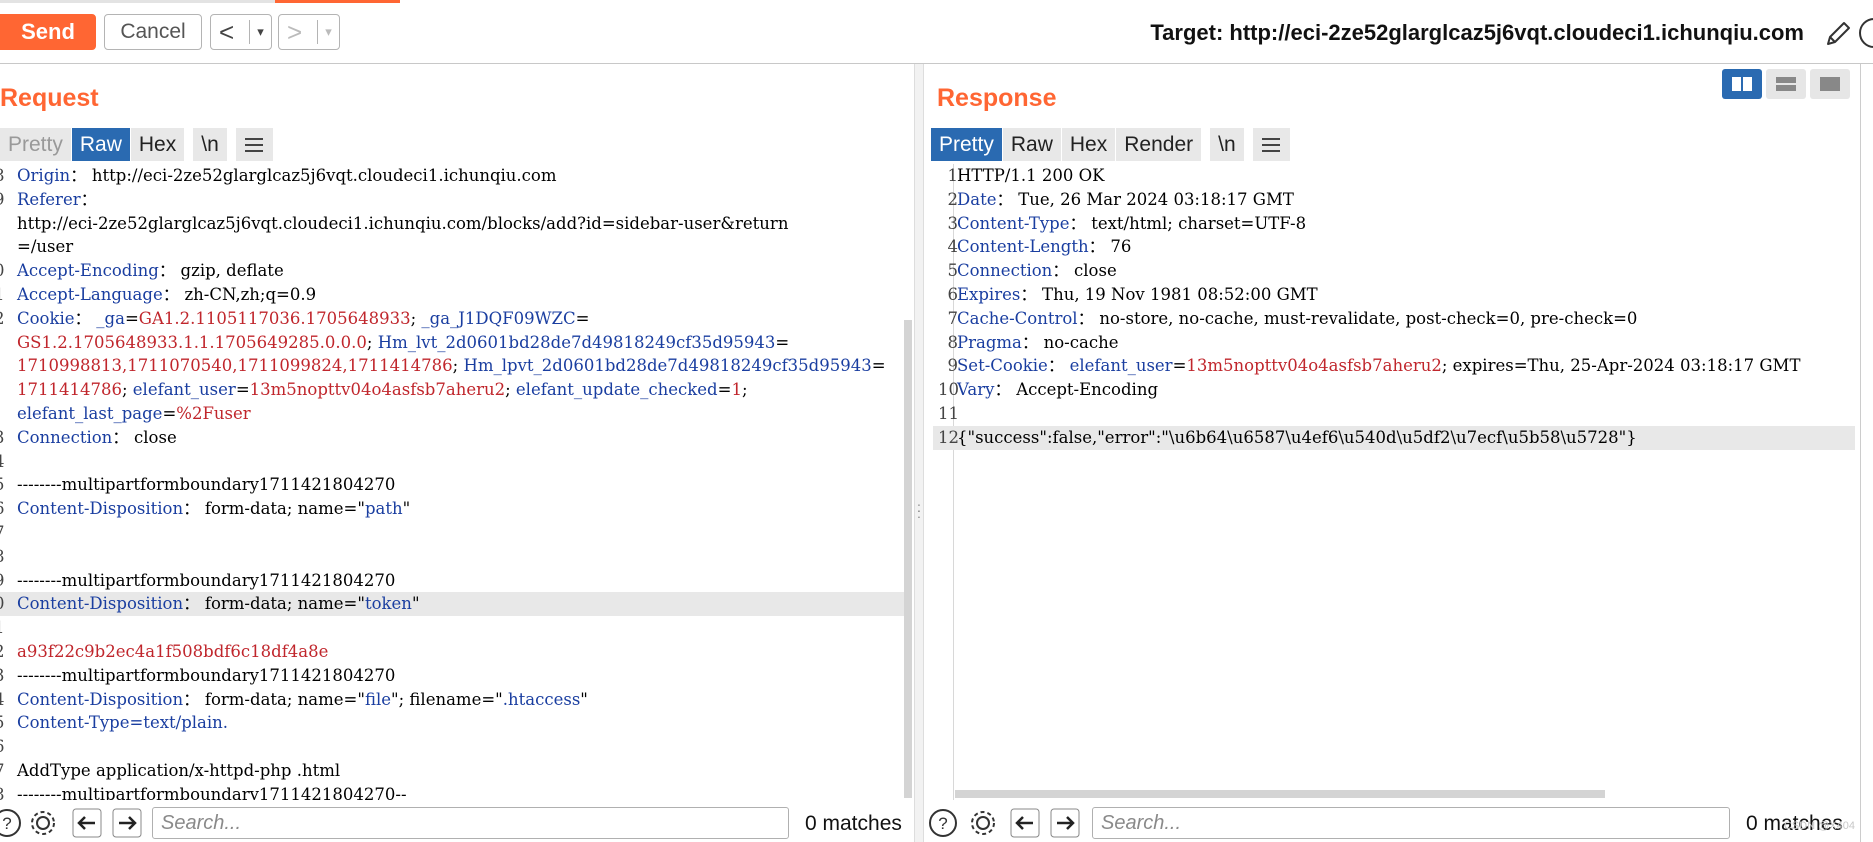  What do you see at coordinates (4, 771) in the screenshot?
I see `line-number: 7` at bounding box center [4, 771].